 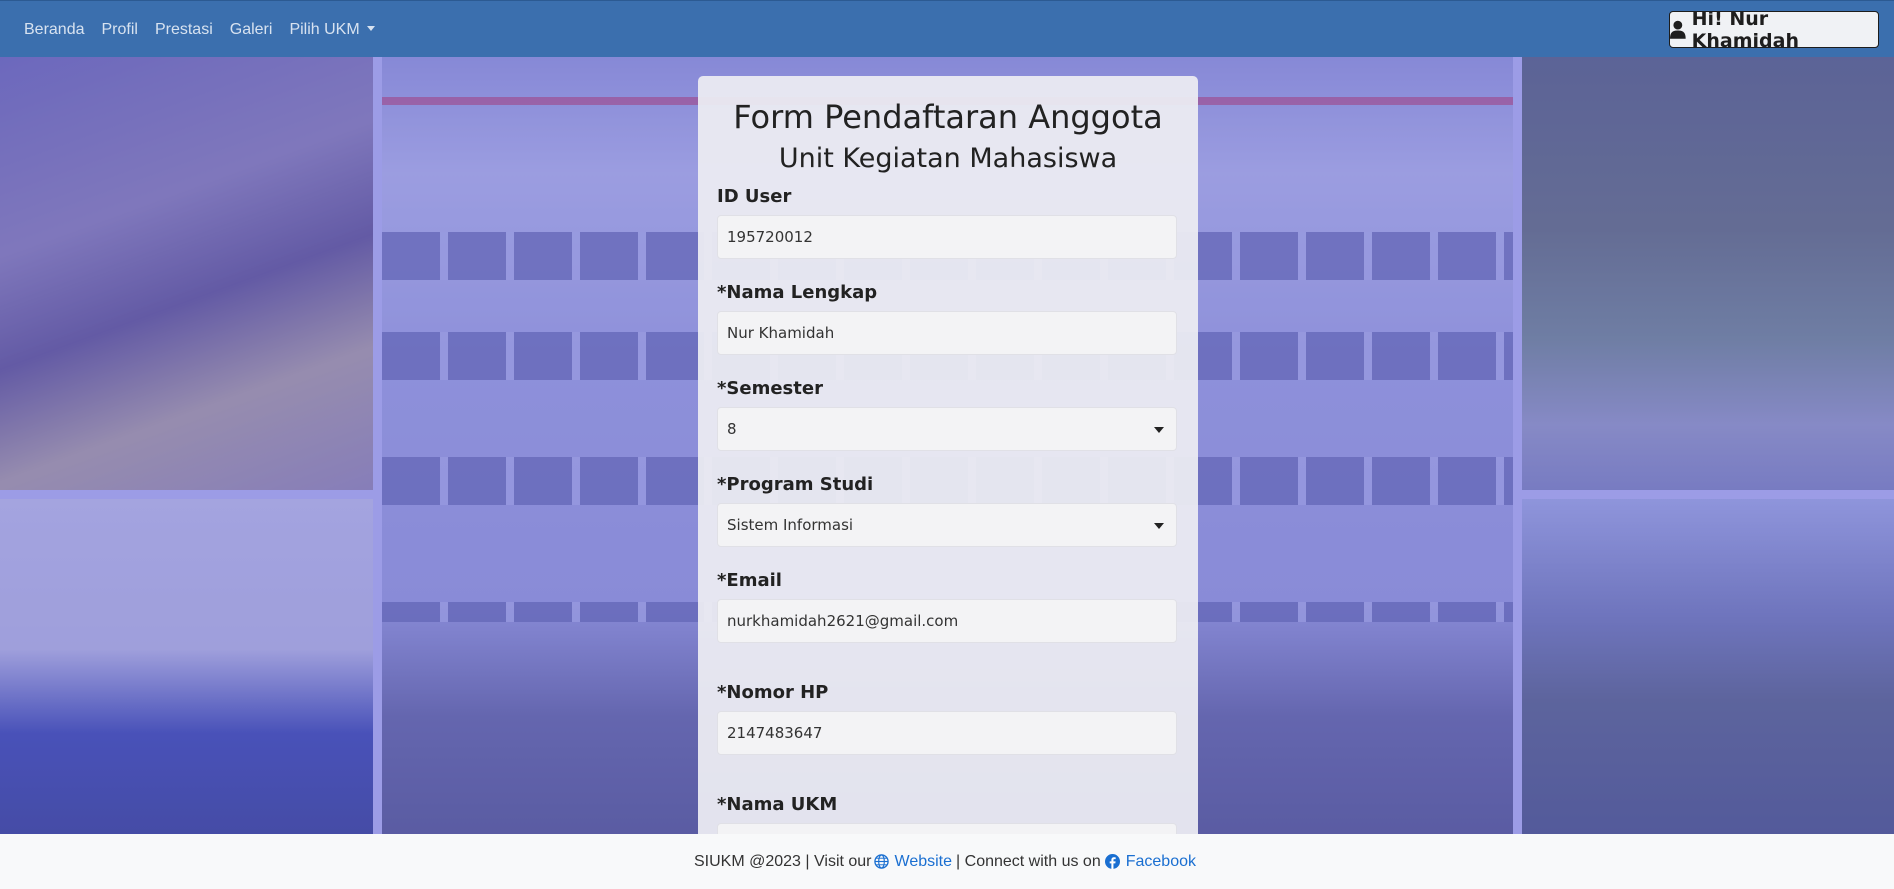 What do you see at coordinates (251, 30) in the screenshot?
I see `nav-link-galeri: Galeri` at bounding box center [251, 30].